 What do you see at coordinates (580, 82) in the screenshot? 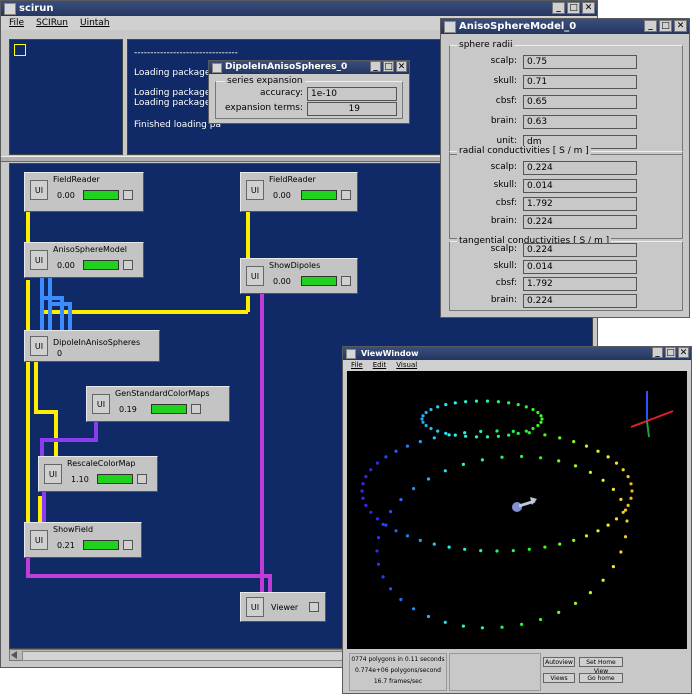
I see `skull-radius-input: 0.71` at bounding box center [580, 82].